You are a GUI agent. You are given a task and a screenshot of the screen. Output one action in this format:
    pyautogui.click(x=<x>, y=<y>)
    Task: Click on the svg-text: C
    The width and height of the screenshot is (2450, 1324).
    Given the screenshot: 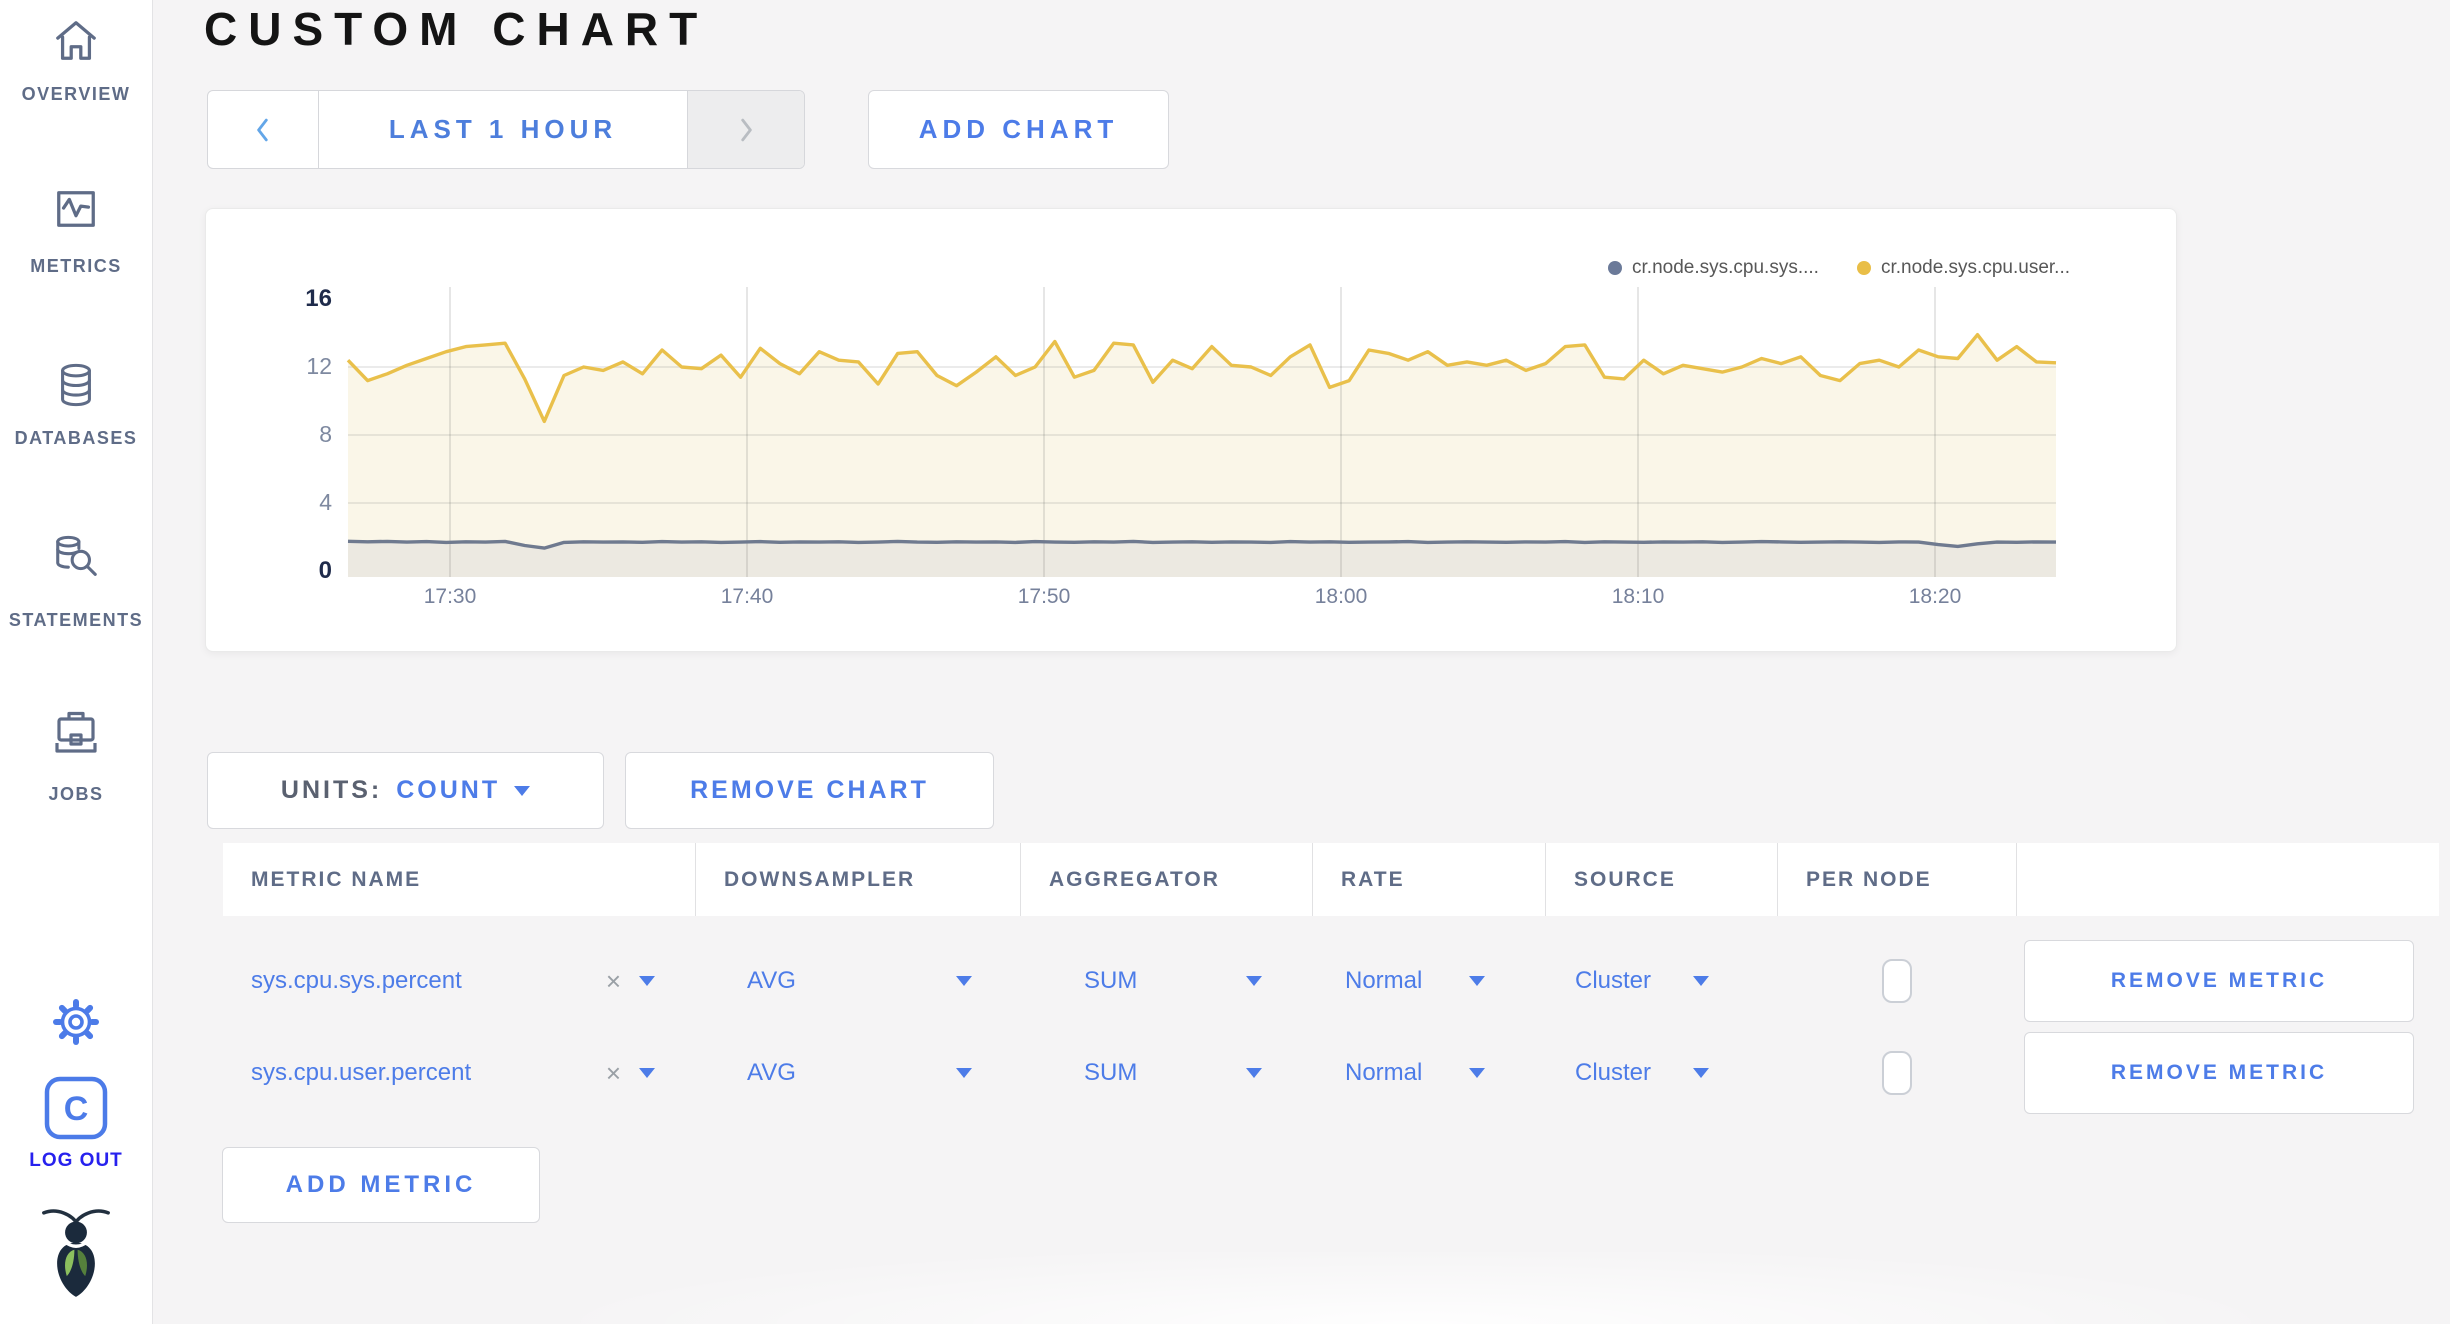 What is the action you would take?
    pyautogui.click(x=76, y=1109)
    